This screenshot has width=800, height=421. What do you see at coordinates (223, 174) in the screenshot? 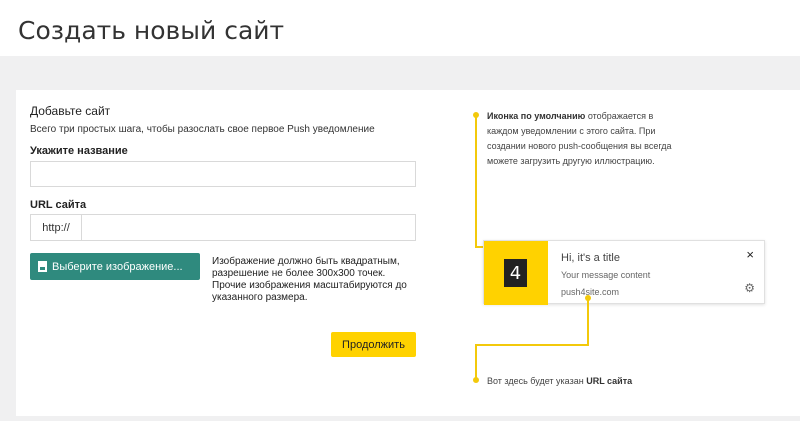
I see `site-name-input` at bounding box center [223, 174].